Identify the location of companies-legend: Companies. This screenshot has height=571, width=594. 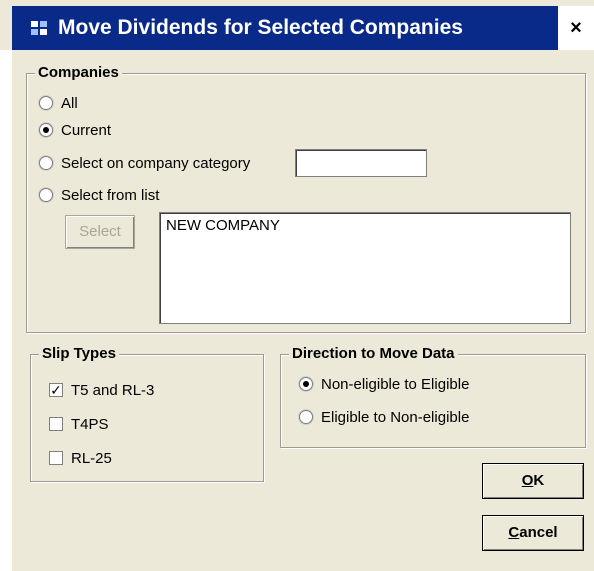
(78, 73).